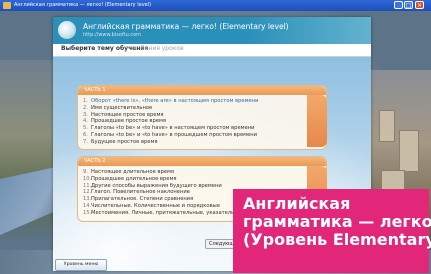 The image size is (431, 274). I want to click on caption-line-3: (Уровень Elementary), so click(337, 239).